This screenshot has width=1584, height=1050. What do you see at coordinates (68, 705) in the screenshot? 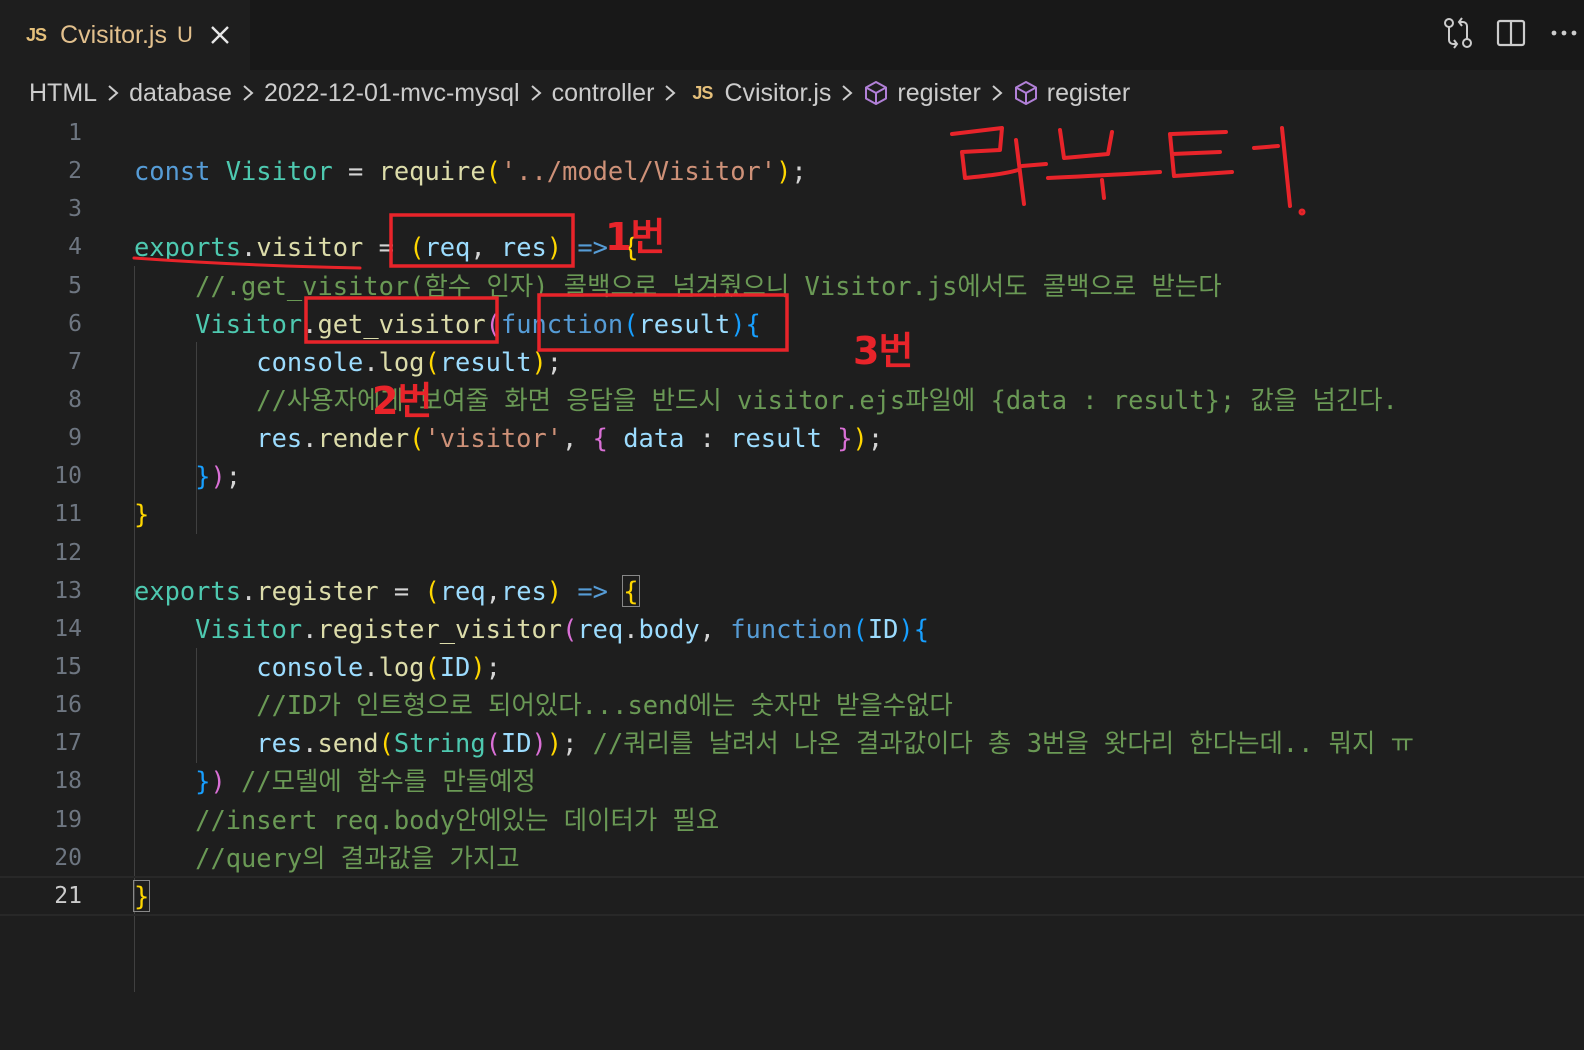
I see `line-number: 16` at bounding box center [68, 705].